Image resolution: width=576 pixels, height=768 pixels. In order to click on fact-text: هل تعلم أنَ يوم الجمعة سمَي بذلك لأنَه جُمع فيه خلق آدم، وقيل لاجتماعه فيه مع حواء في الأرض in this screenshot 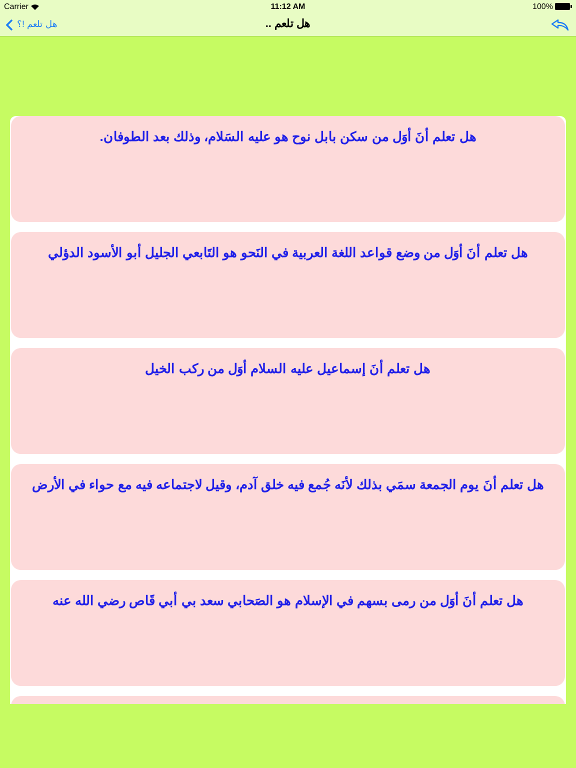, I will do `click(287, 484)`.